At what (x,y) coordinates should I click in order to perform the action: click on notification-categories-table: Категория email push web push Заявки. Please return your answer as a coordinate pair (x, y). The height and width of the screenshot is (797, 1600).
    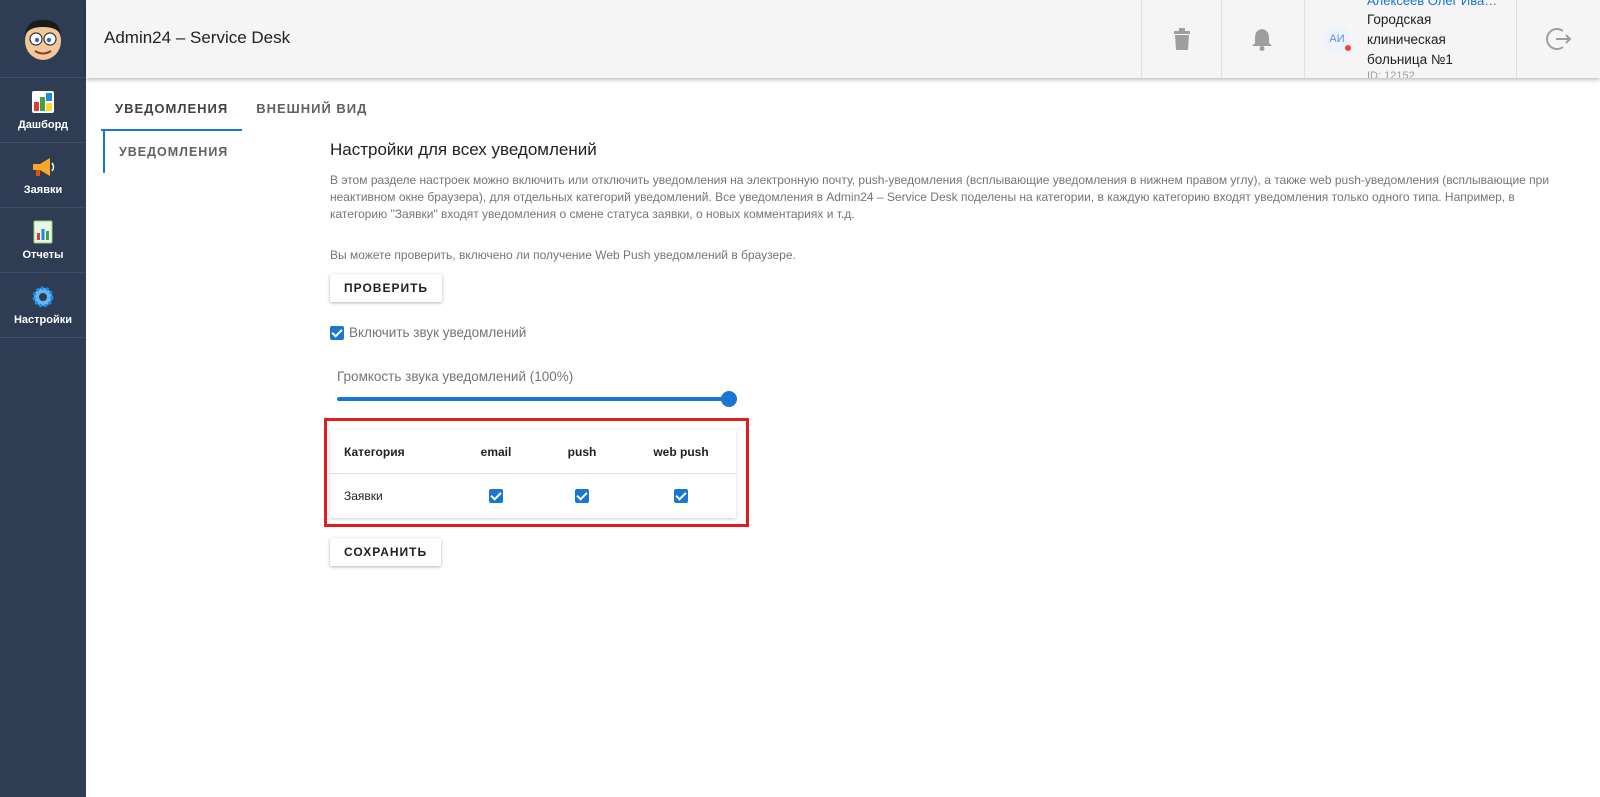
    Looking at the image, I should click on (533, 474).